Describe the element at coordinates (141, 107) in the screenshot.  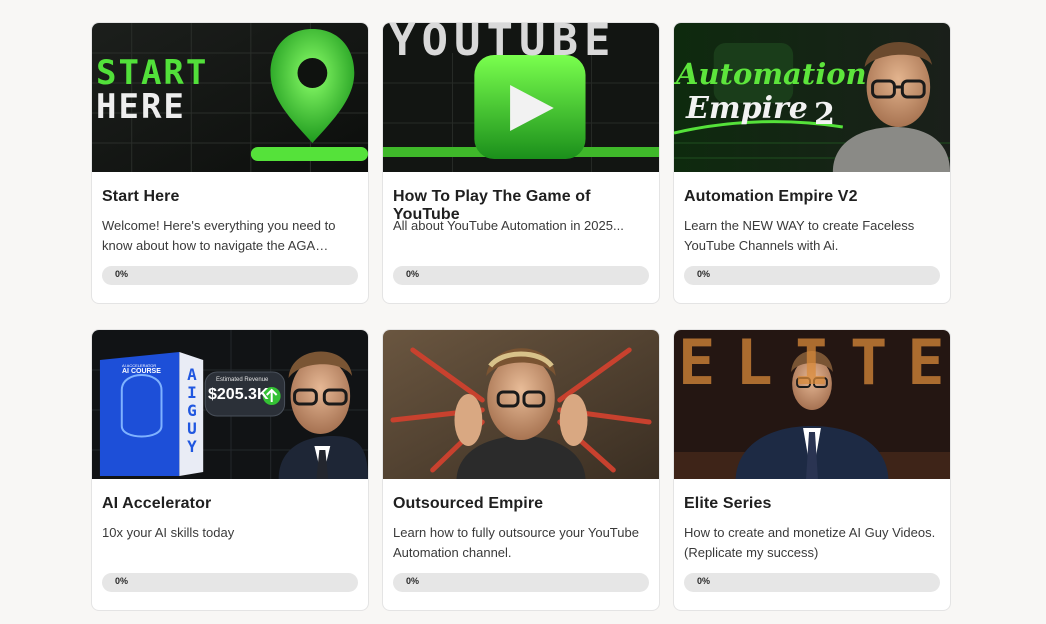
I see `thumbnail-text-here: HERE` at that location.